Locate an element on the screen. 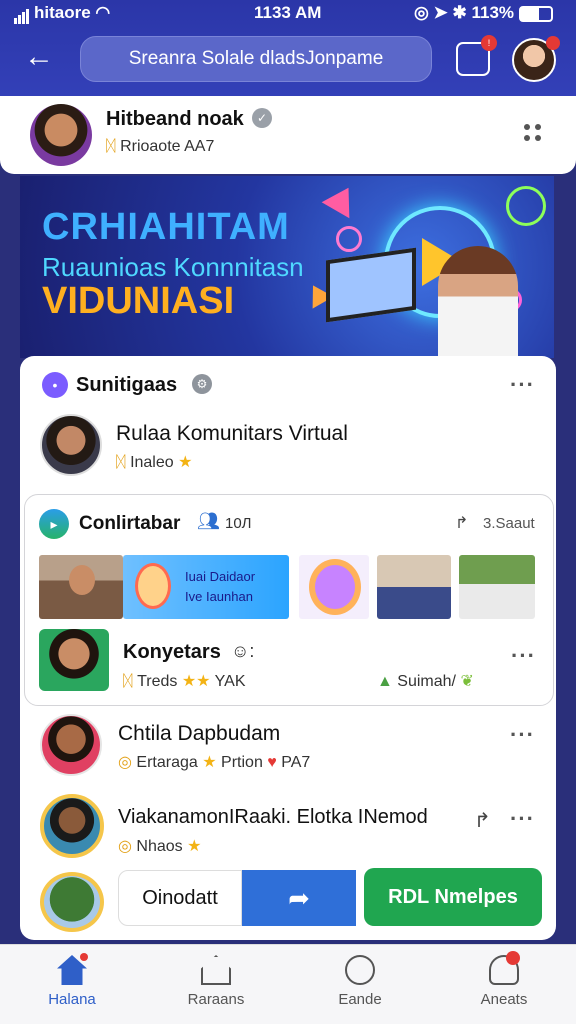 The width and height of the screenshot is (576, 1024). media-strip: Iuai Daidaor Ive Iaunhan is located at coordinates (294, 588).